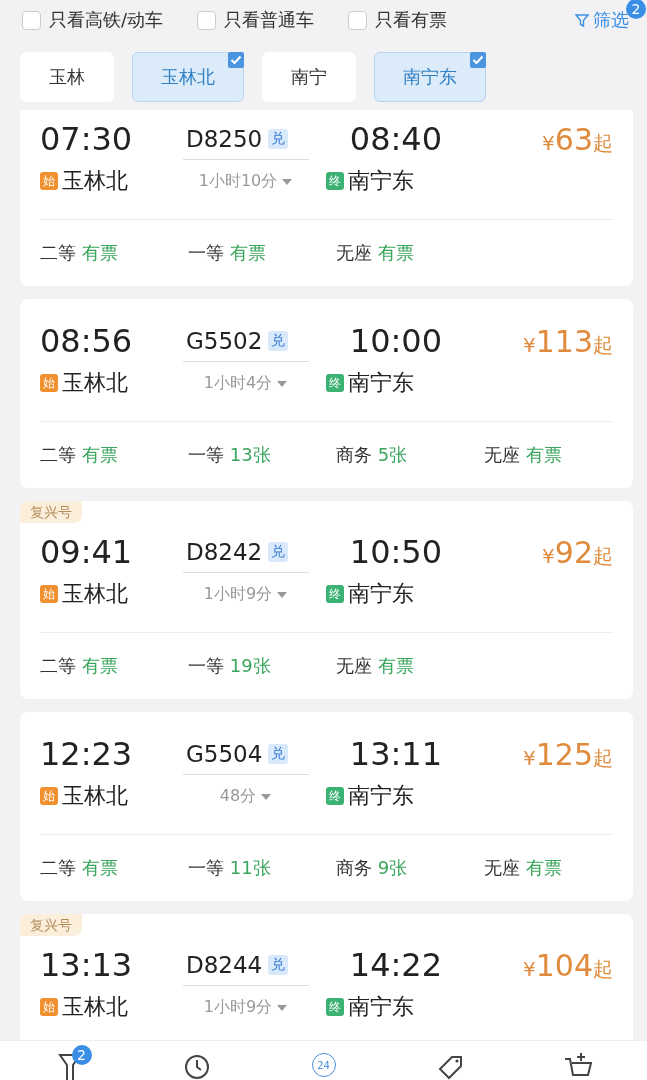  I want to click on arrival-time: 08:40, so click(395, 139).